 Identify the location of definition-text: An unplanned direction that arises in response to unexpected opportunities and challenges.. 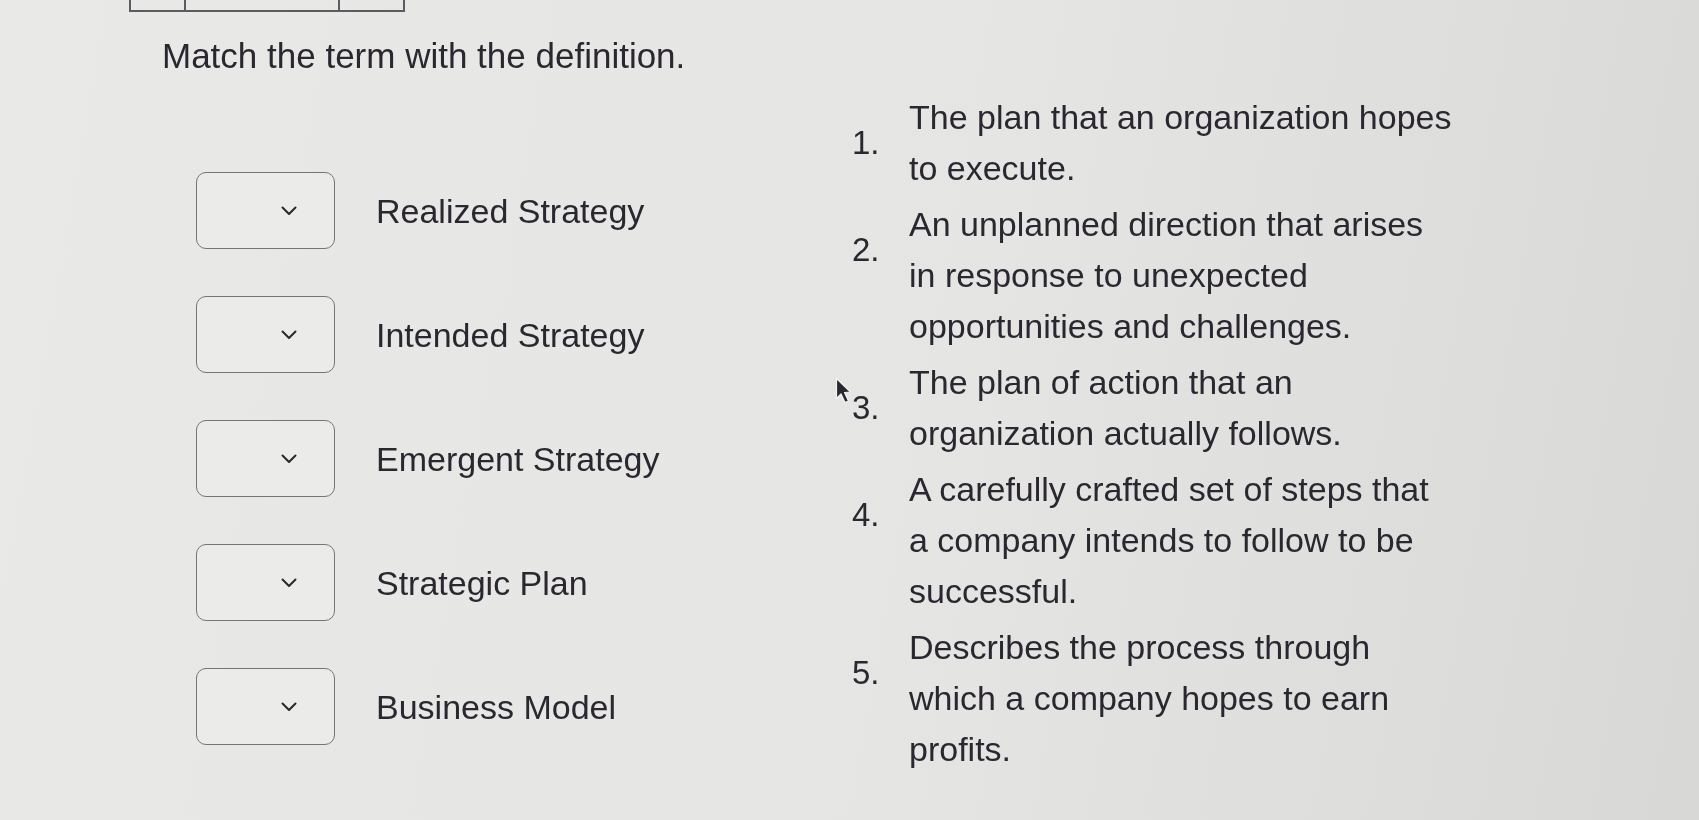
(1166, 275).